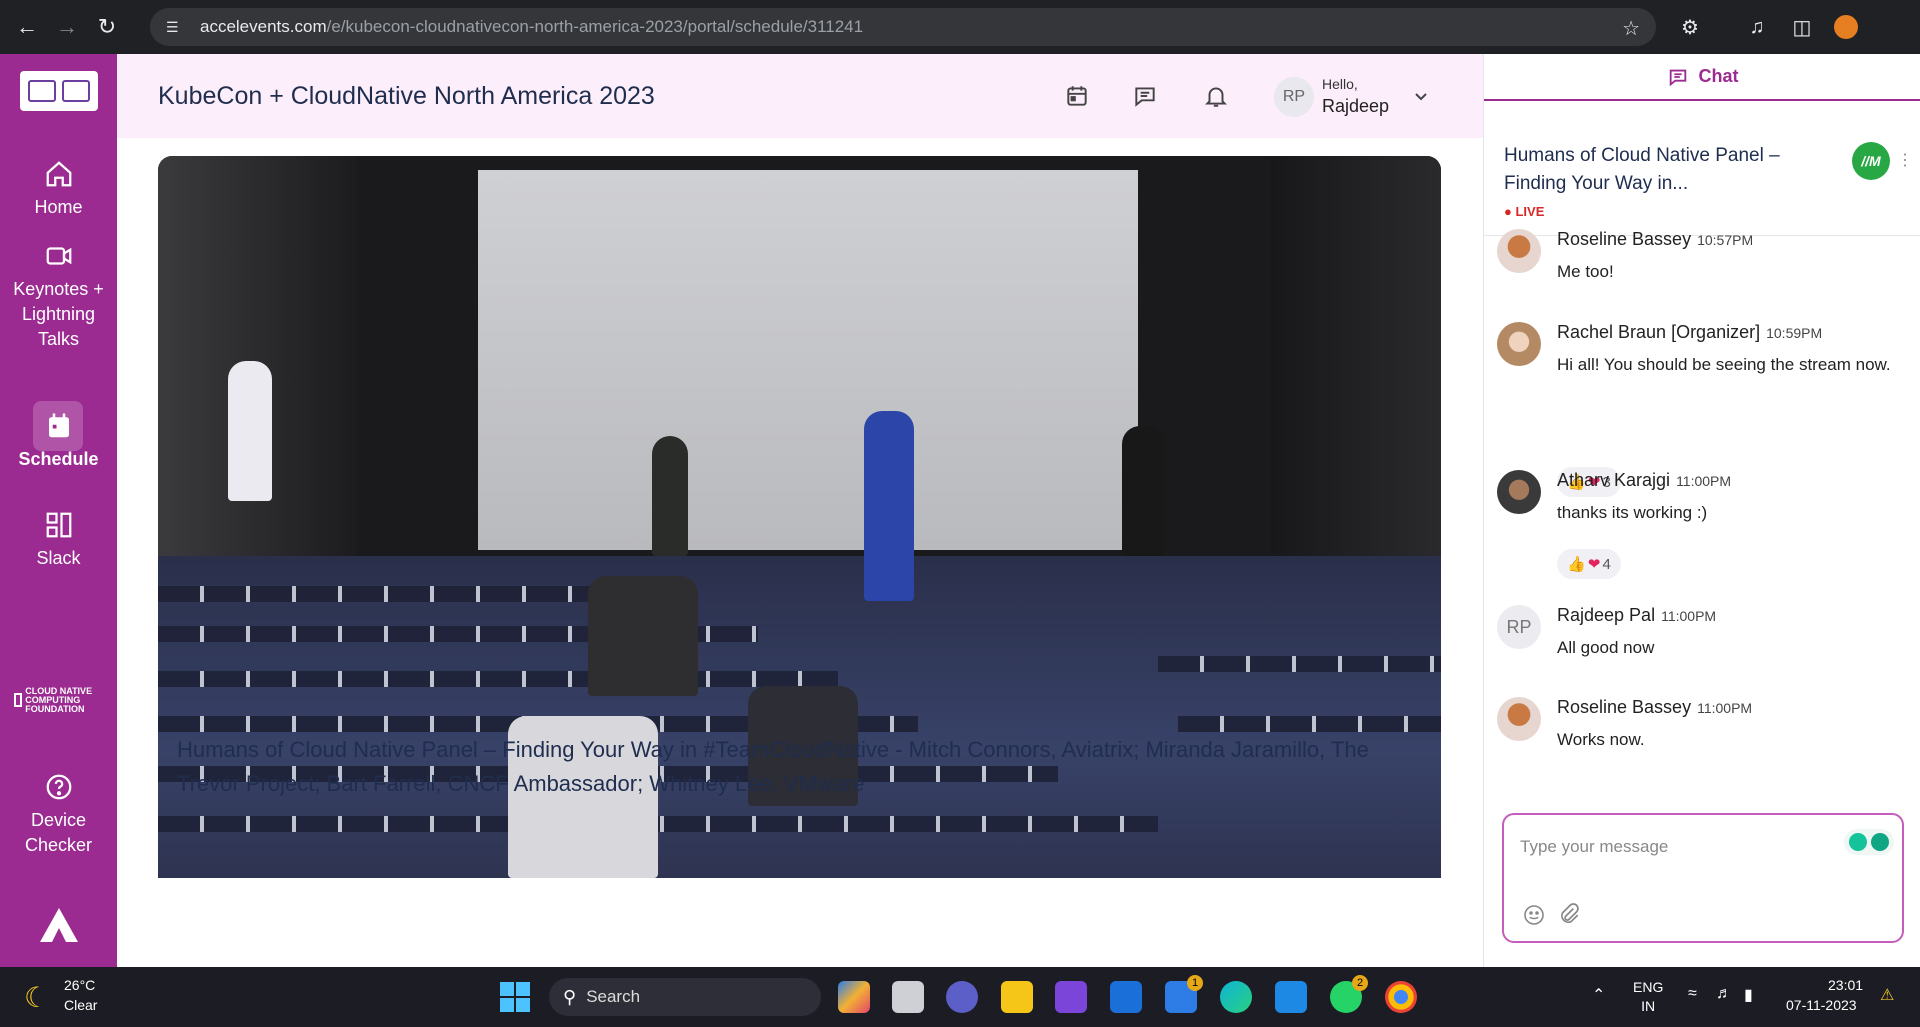  I want to click on chevron-down-icon, so click(1421, 96).